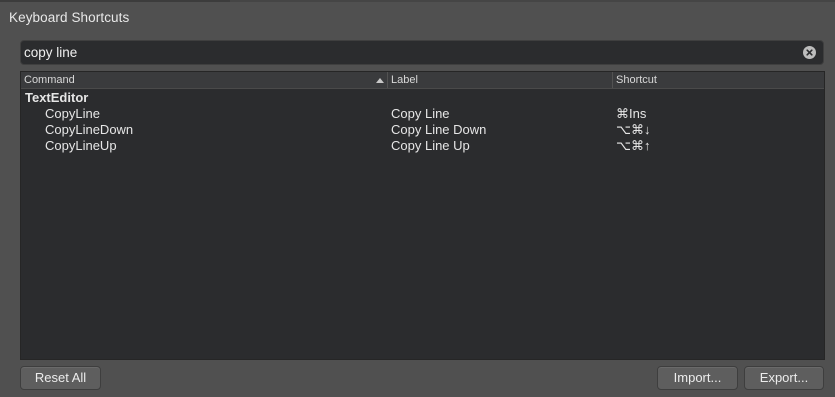 This screenshot has height=397, width=835. What do you see at coordinates (69, 17) in the screenshot?
I see `window-title: Keyboard Shortcuts` at bounding box center [69, 17].